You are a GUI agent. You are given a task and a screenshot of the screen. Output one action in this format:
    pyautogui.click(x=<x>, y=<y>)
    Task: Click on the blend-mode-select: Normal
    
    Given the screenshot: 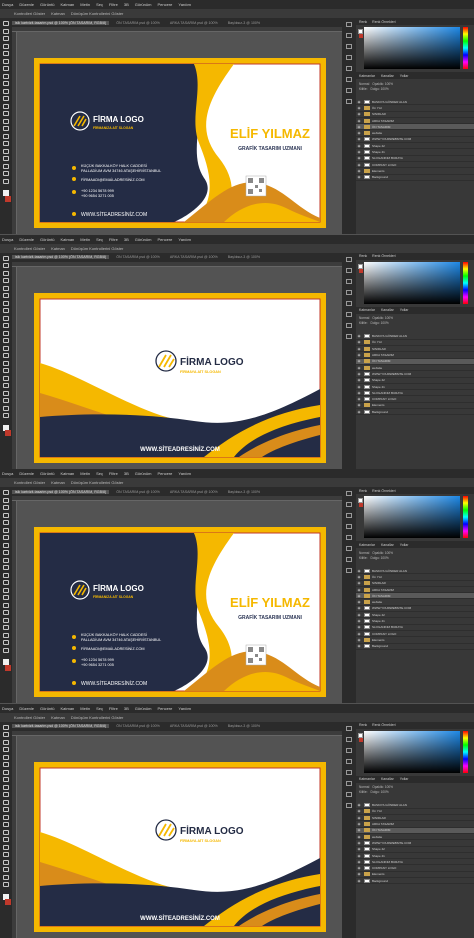 What is the action you would take?
    pyautogui.click(x=364, y=553)
    